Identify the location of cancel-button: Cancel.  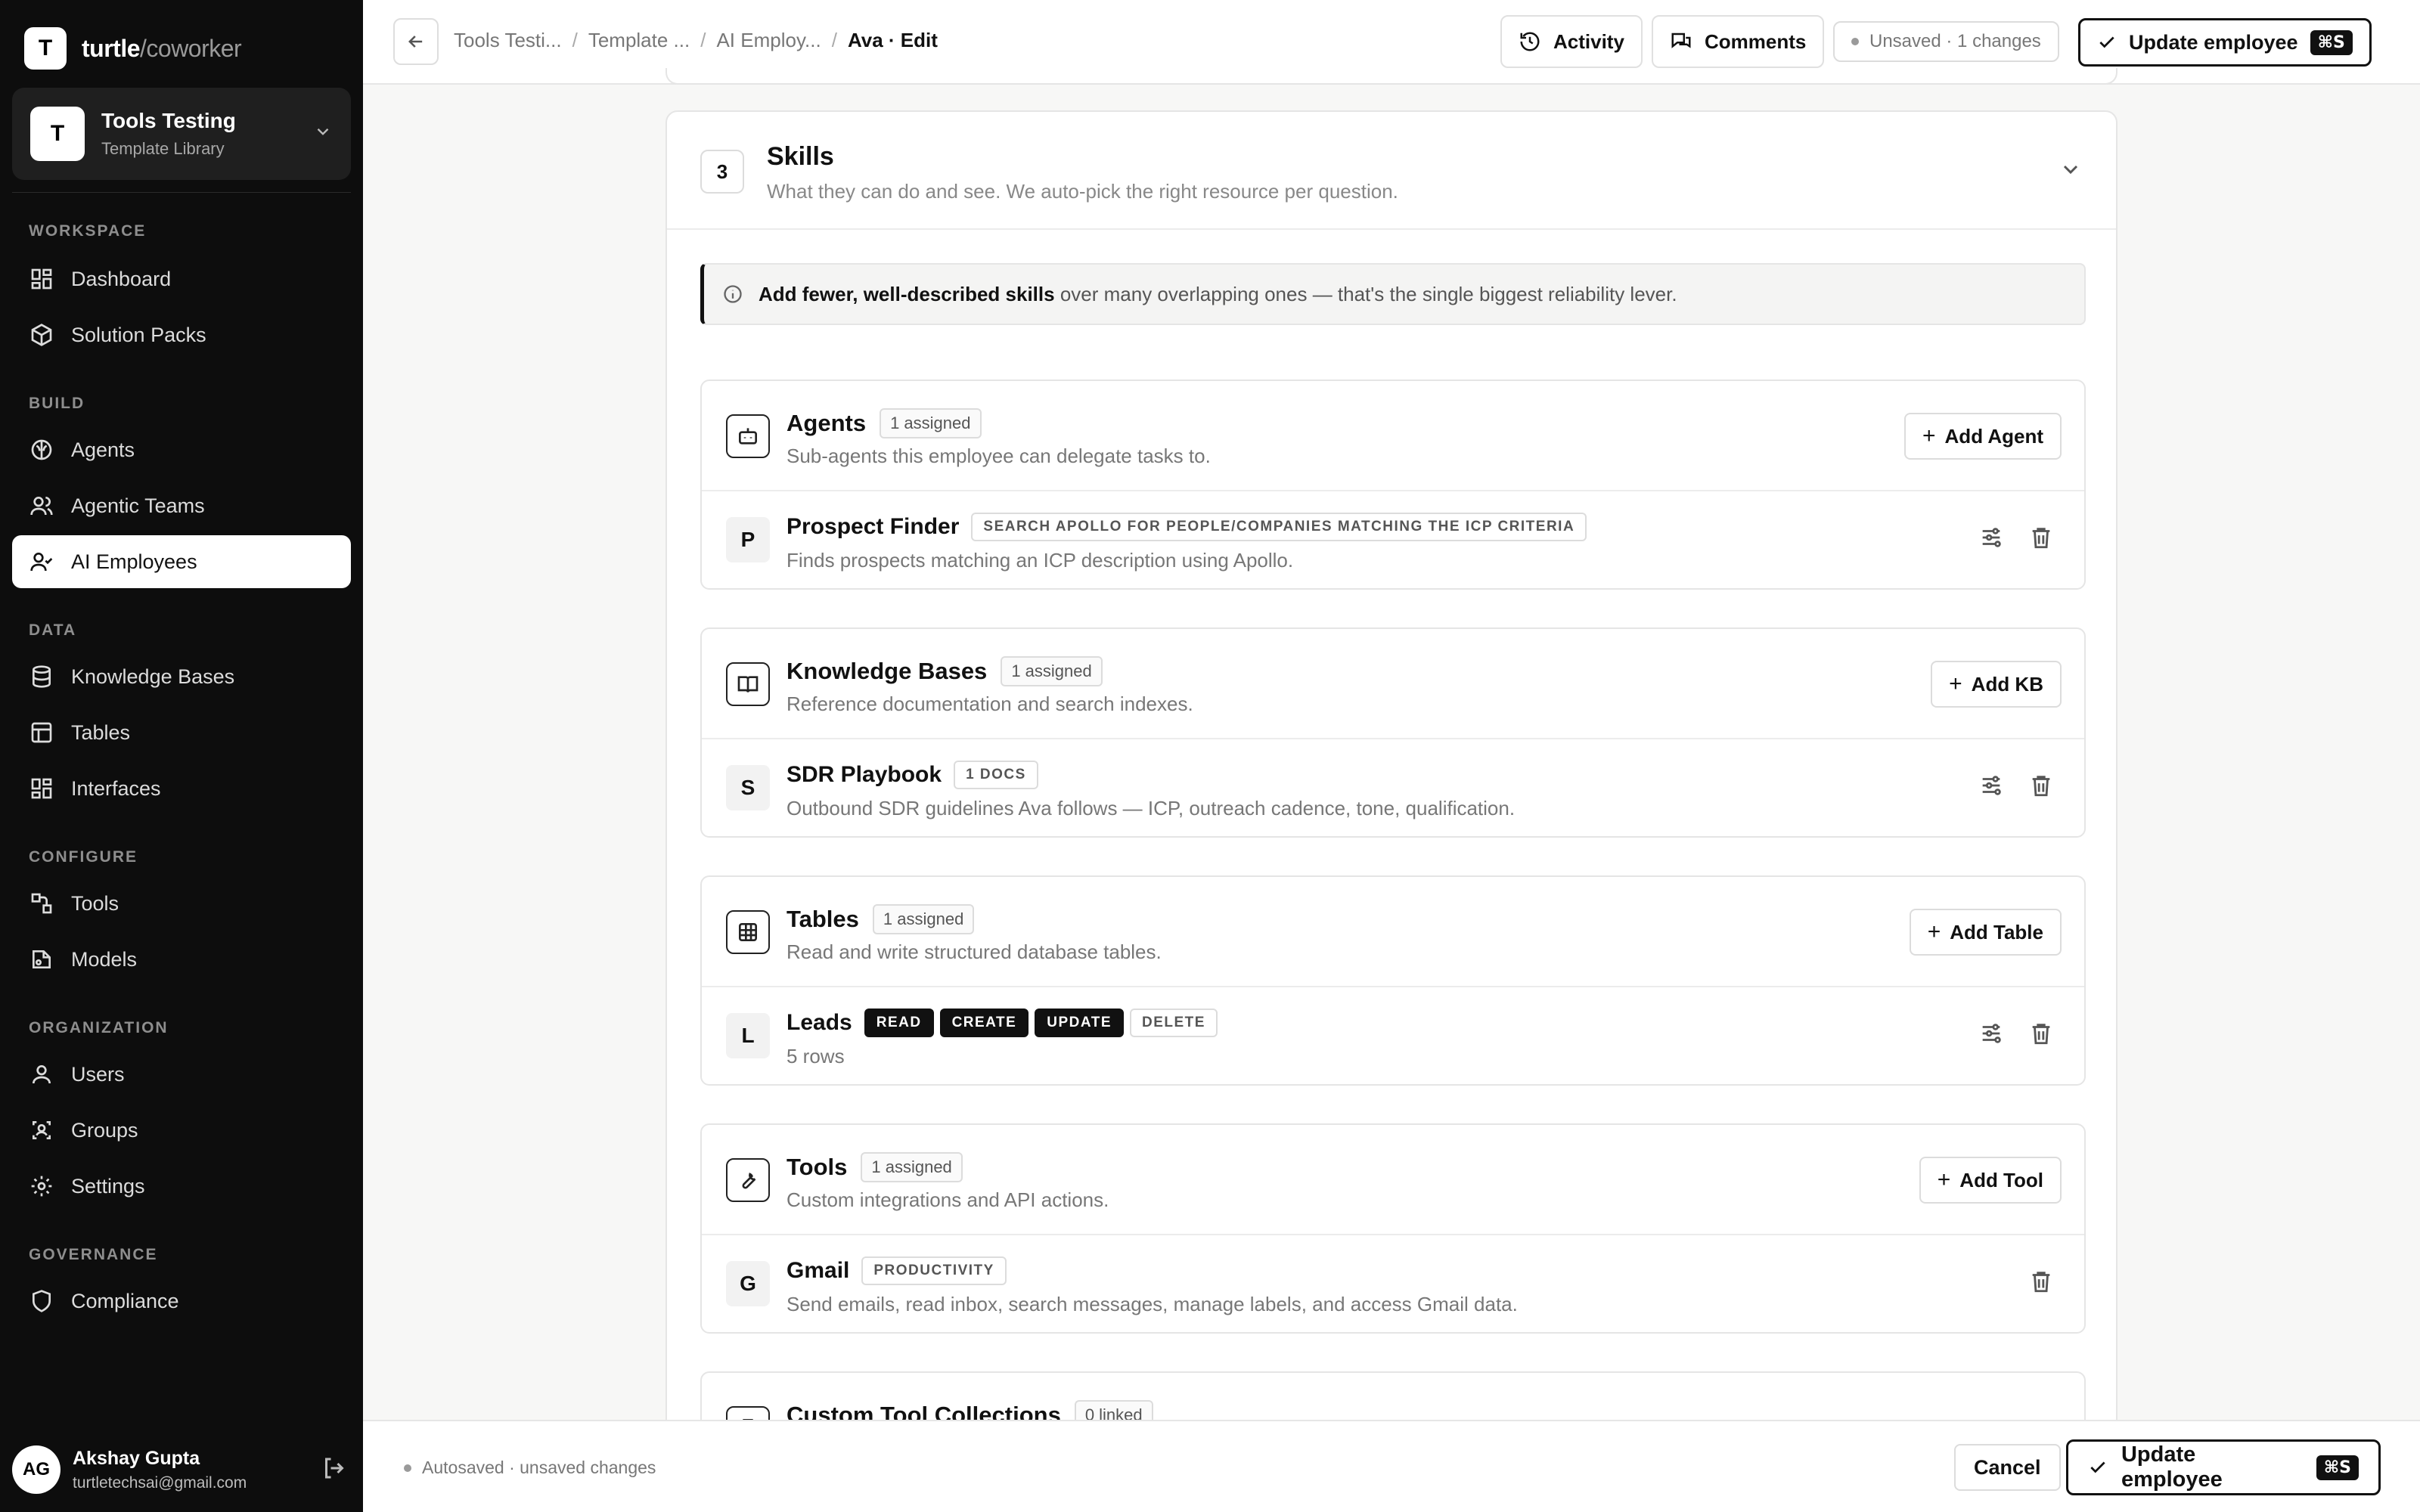
(2007, 1467).